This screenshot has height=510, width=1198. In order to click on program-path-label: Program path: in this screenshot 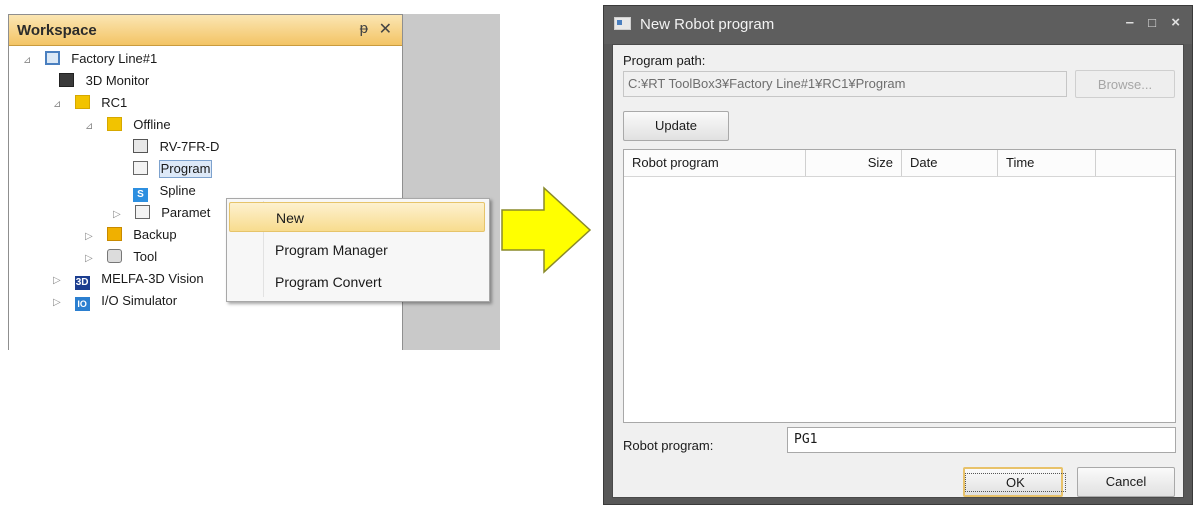, I will do `click(664, 60)`.